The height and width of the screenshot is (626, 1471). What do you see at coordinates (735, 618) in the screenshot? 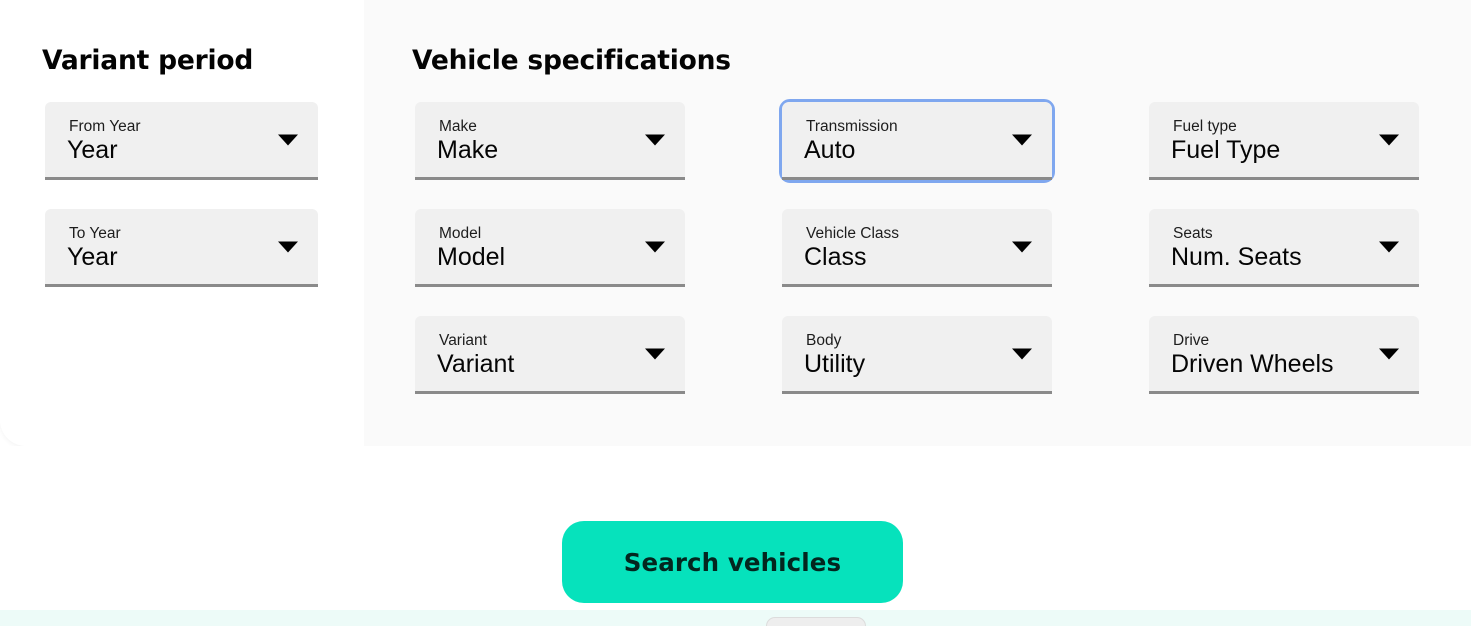
I see `page-bottom-strip` at bounding box center [735, 618].